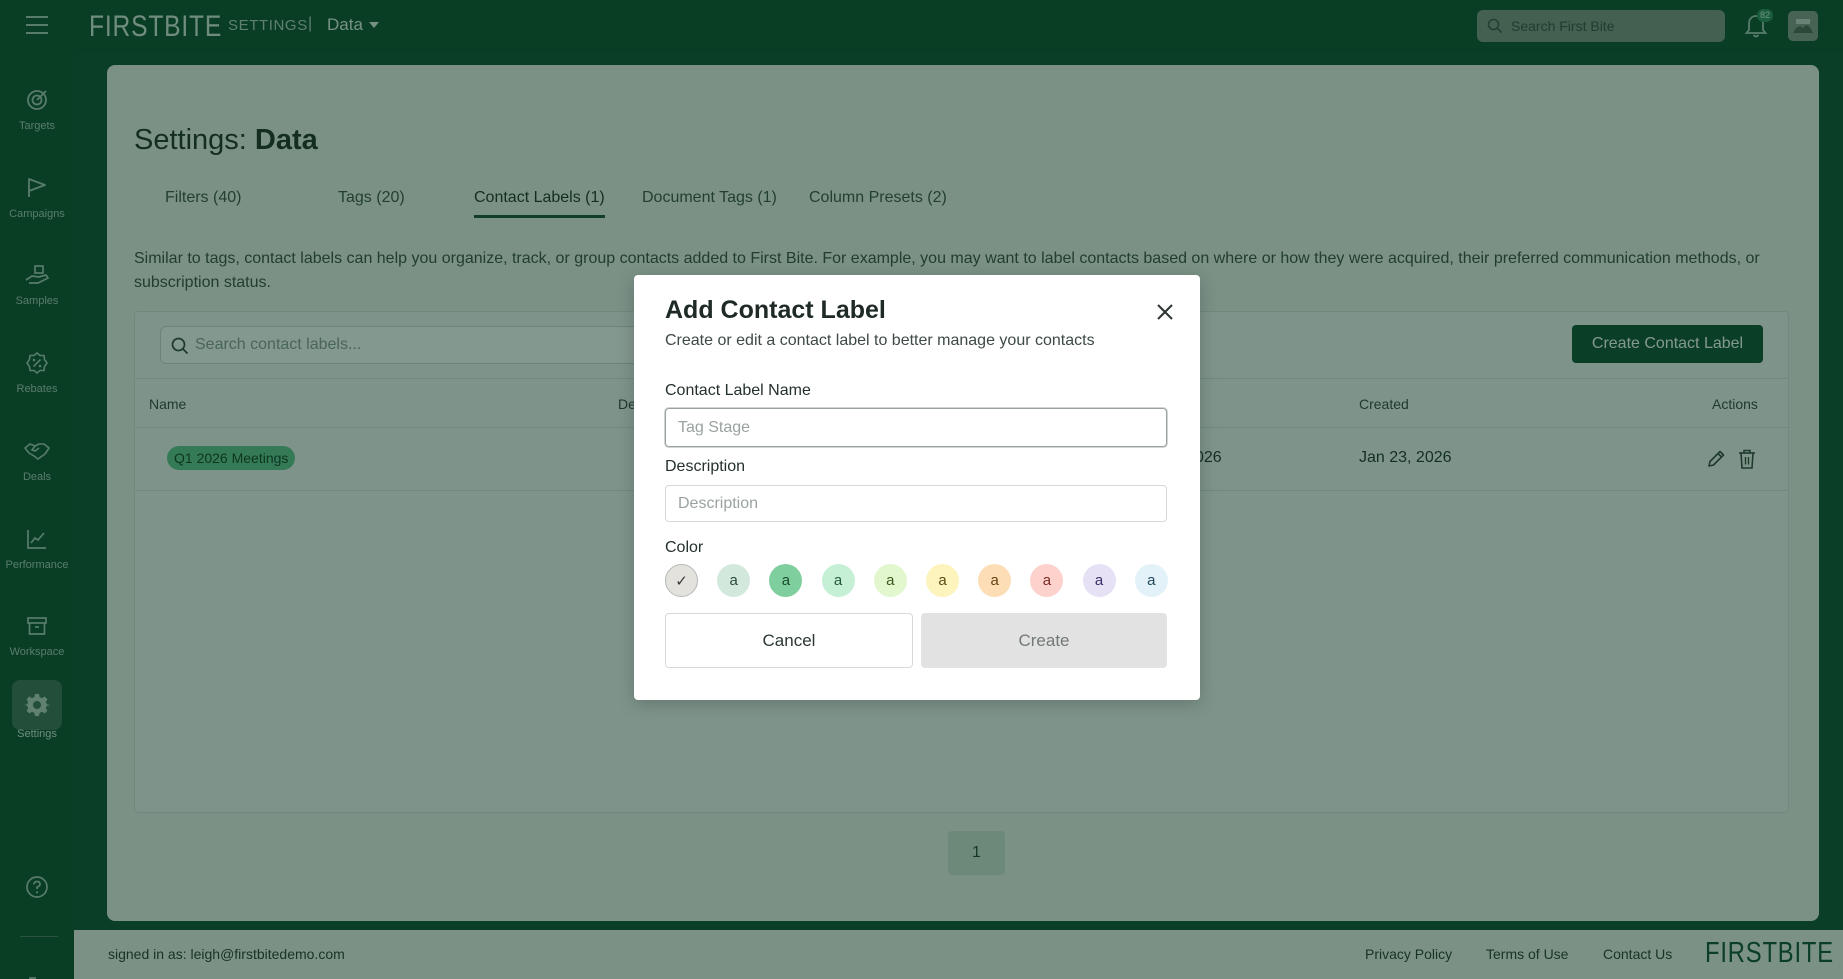 This screenshot has height=979, width=1843. Describe the element at coordinates (916, 503) in the screenshot. I see `description-input: Description` at that location.